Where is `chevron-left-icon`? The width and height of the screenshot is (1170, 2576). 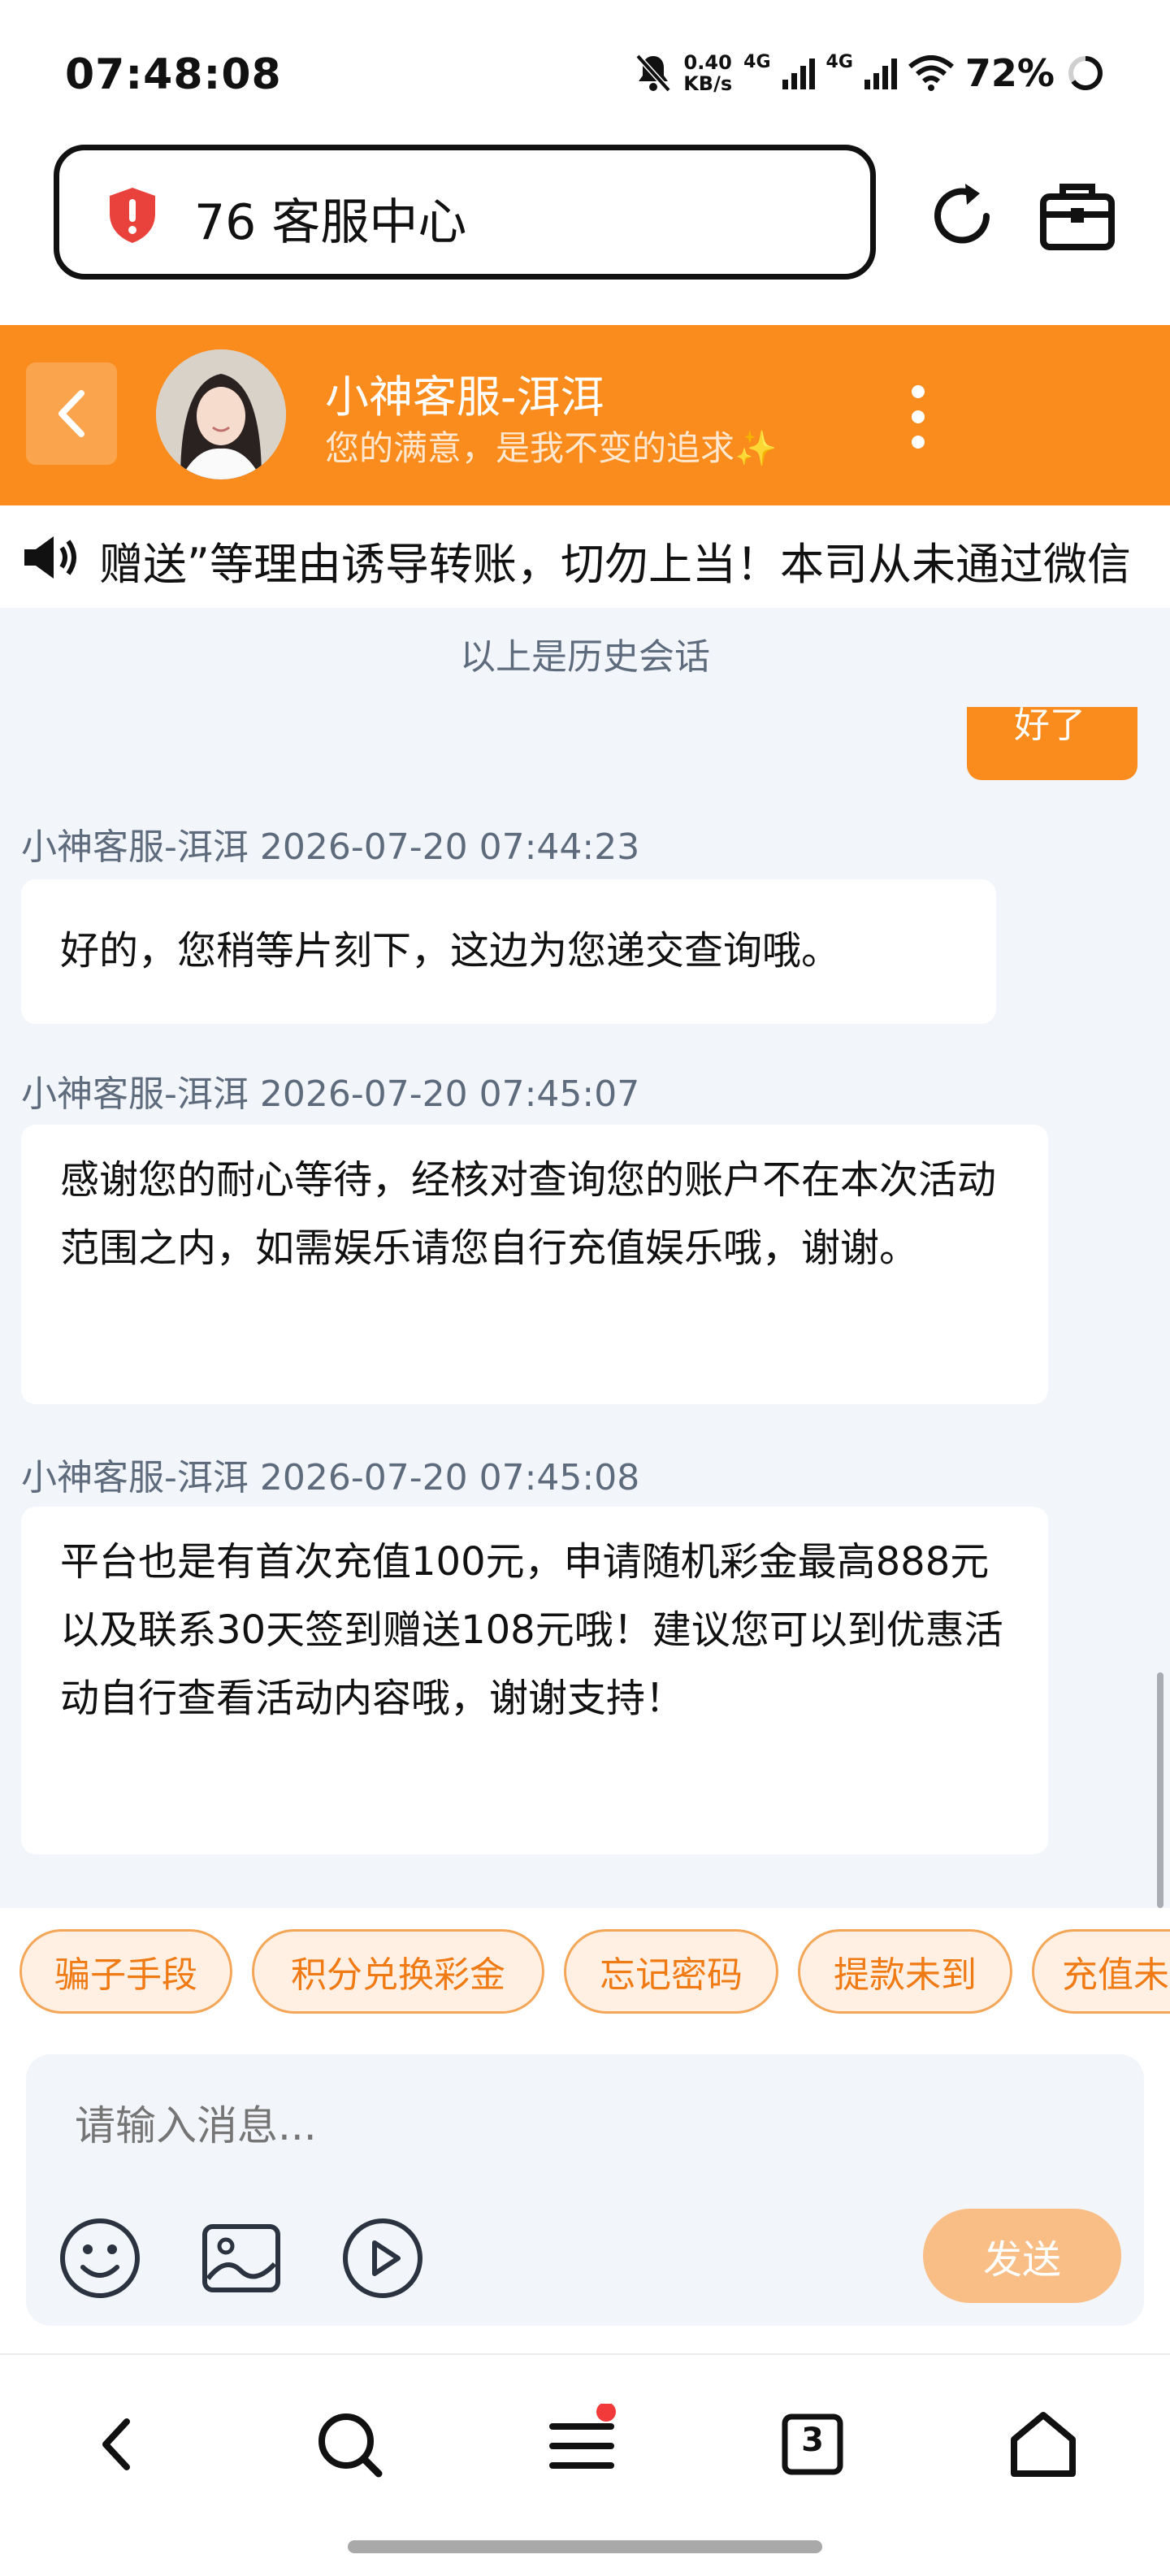 chevron-left-icon is located at coordinates (71, 413).